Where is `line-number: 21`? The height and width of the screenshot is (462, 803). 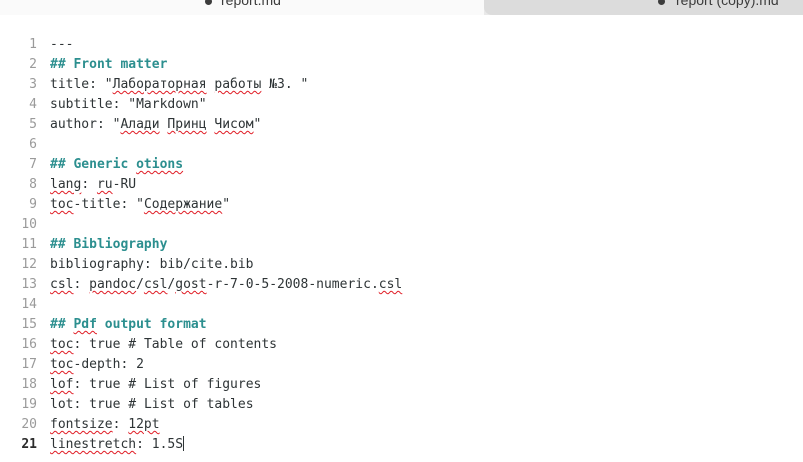
line-number: 21 is located at coordinates (29, 444).